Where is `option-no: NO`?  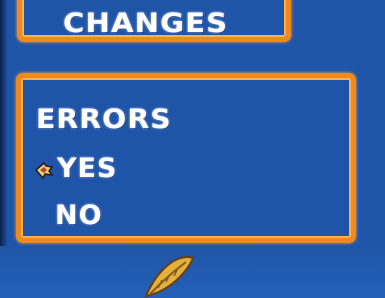
option-no: NO is located at coordinates (79, 215).